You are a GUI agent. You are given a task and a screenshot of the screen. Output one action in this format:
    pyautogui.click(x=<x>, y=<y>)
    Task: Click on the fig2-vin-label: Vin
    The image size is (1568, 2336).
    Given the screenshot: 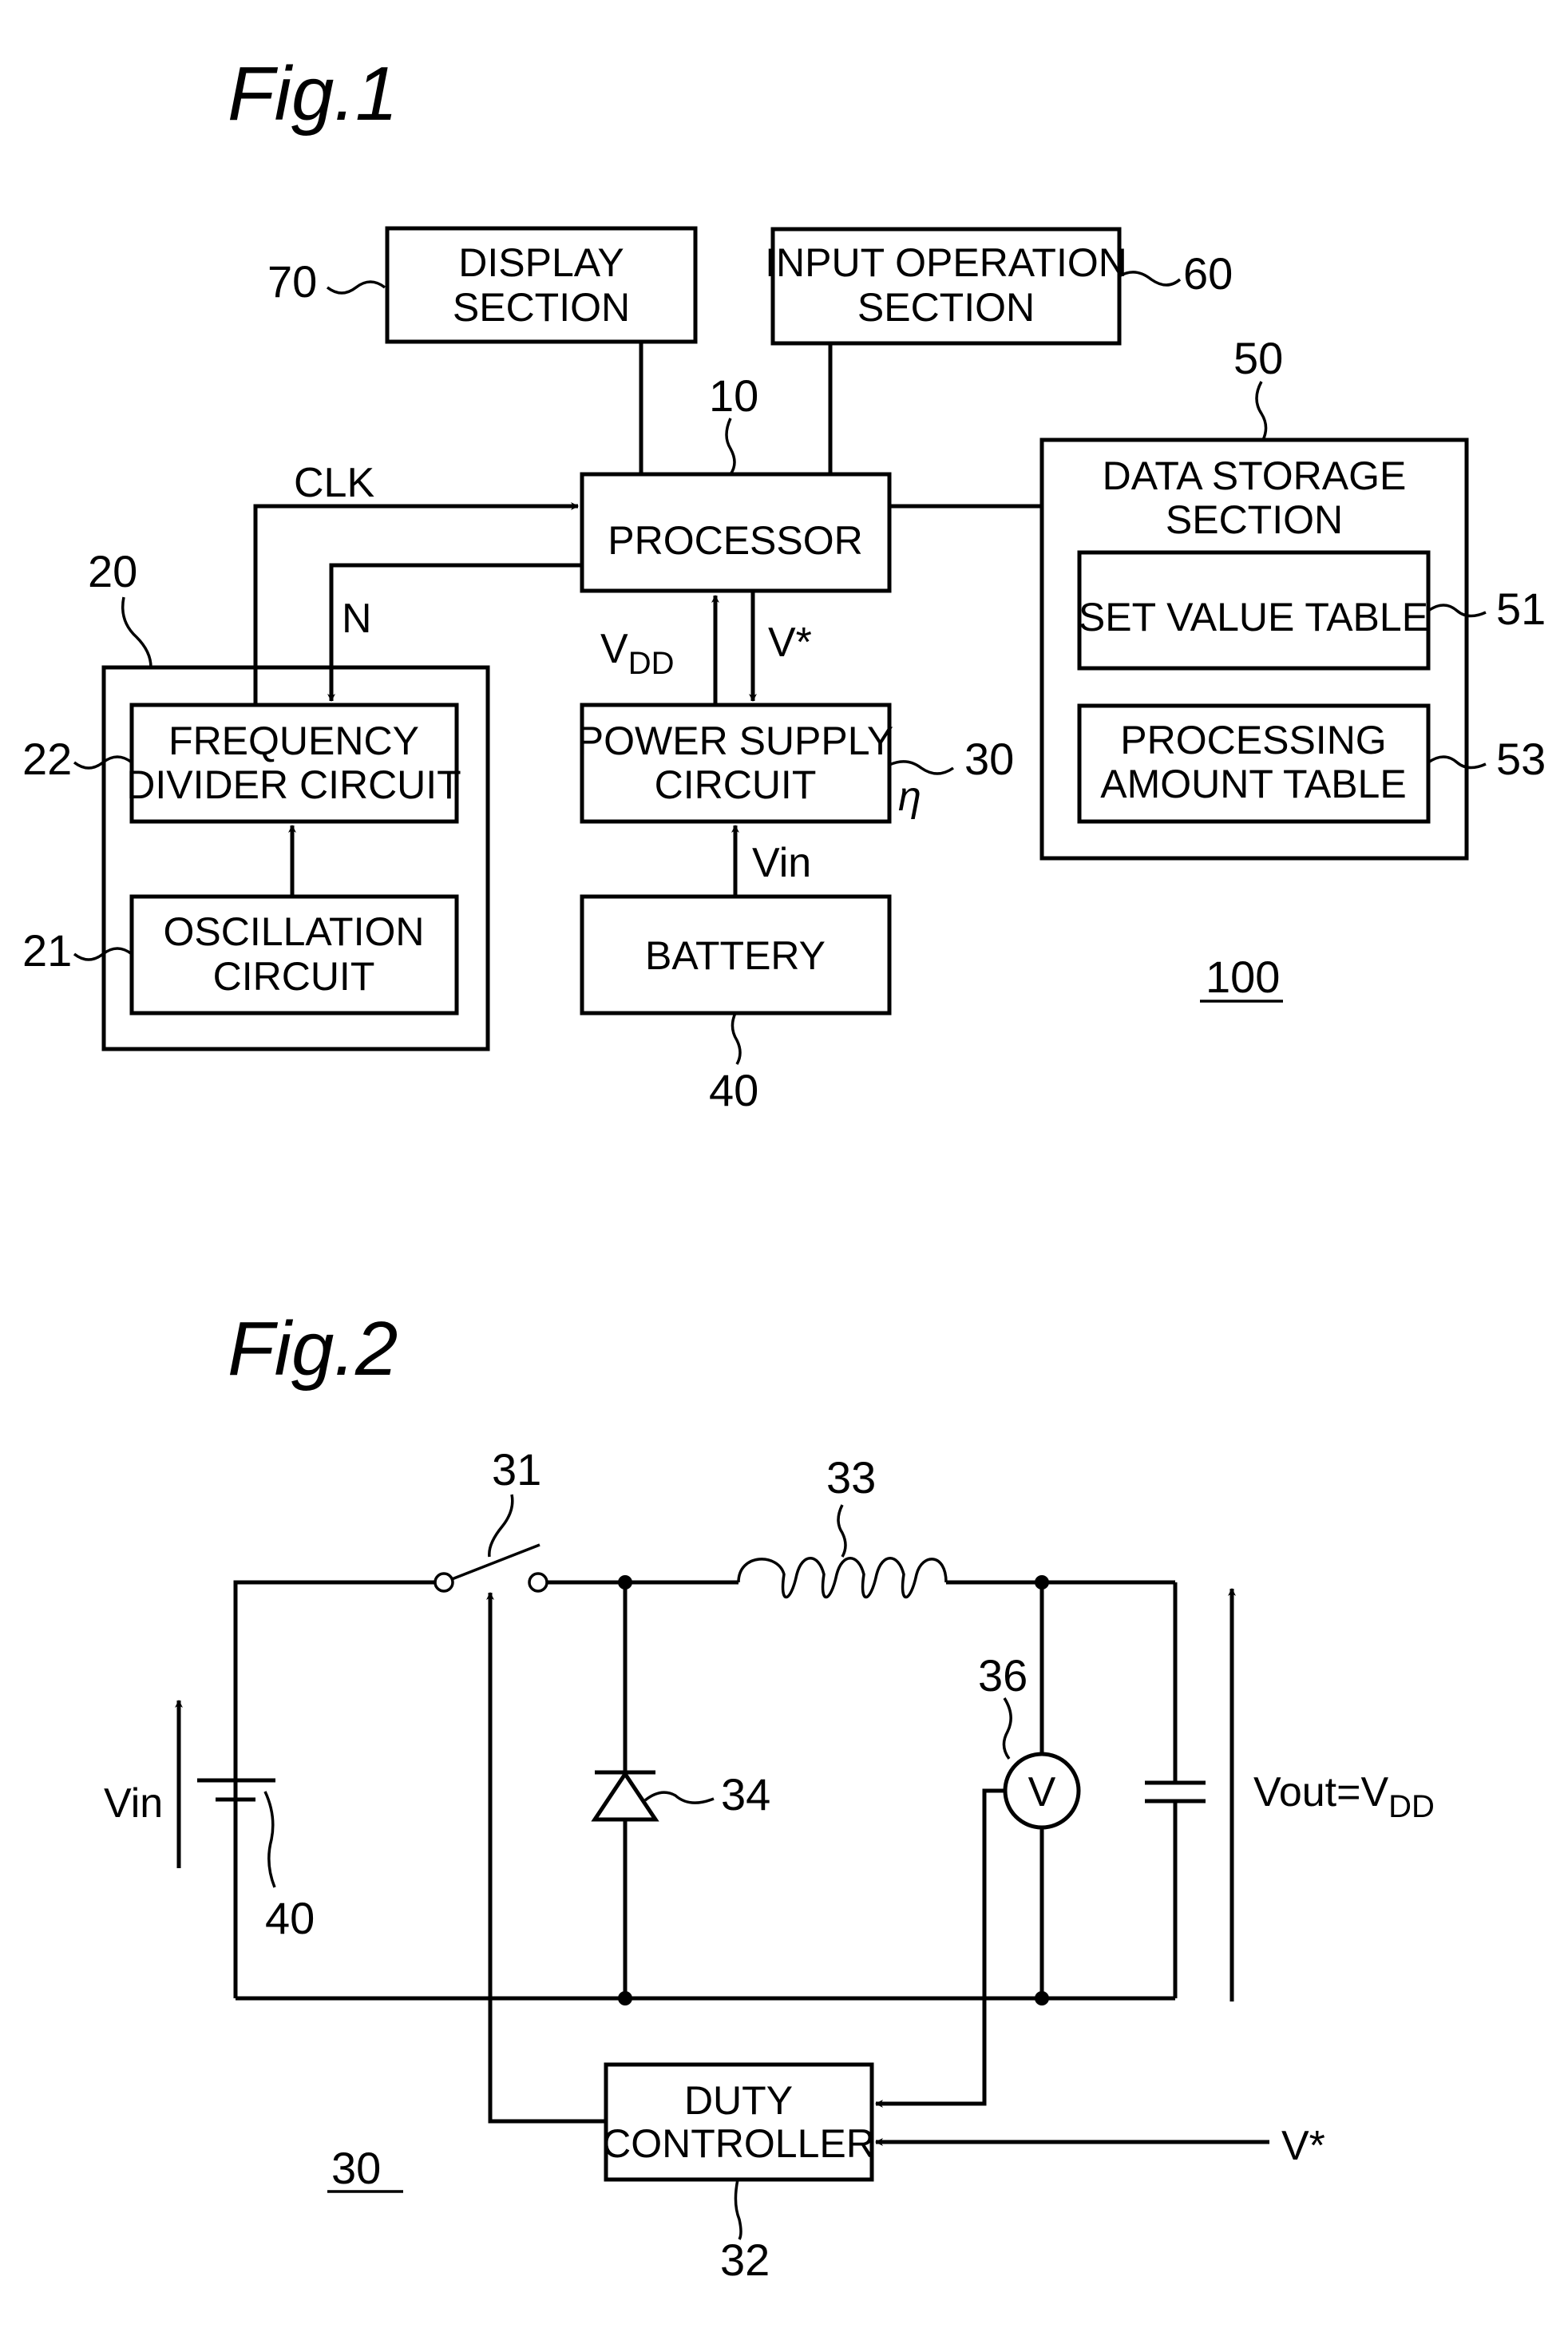 What is the action you would take?
    pyautogui.click(x=134, y=1803)
    